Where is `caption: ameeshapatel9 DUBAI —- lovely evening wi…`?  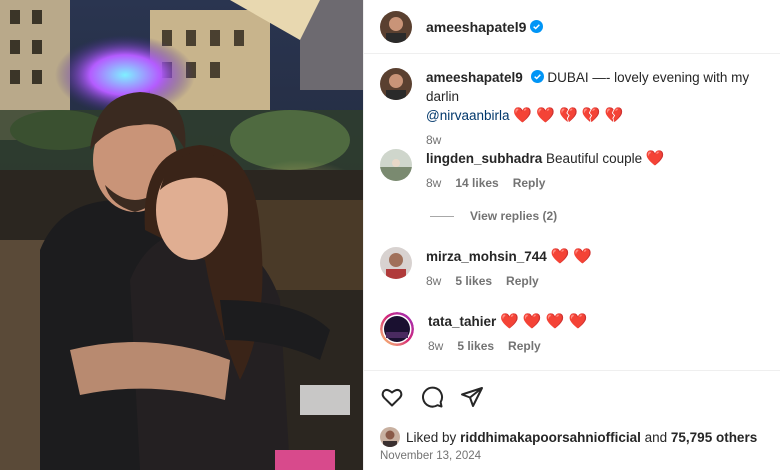 caption: ameeshapatel9 DUBAI —- lovely evening wi… is located at coordinates (580, 109).